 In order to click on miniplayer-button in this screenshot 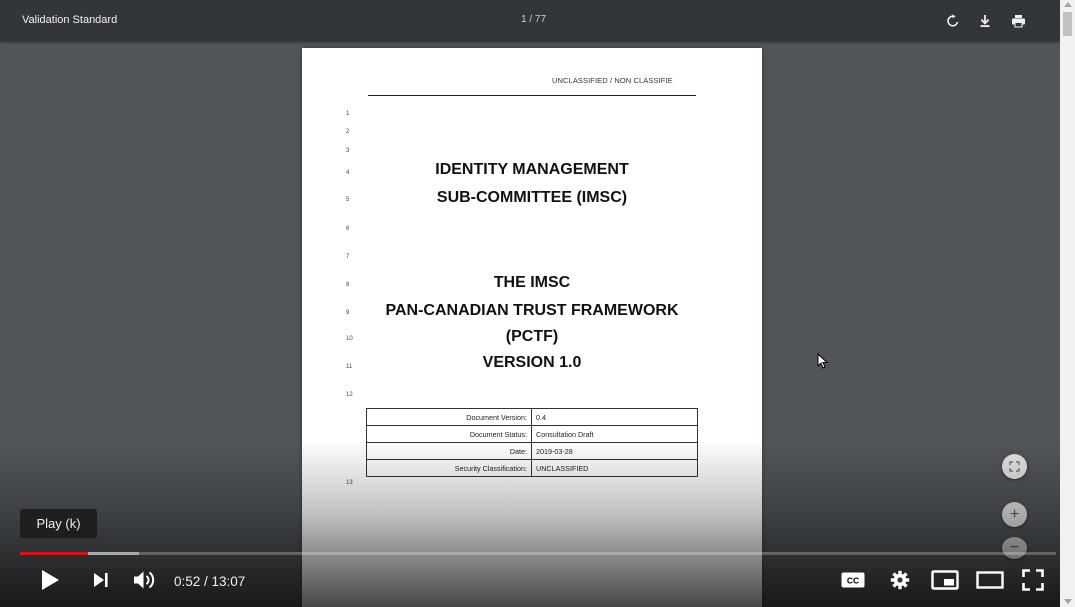, I will do `click(945, 580)`.